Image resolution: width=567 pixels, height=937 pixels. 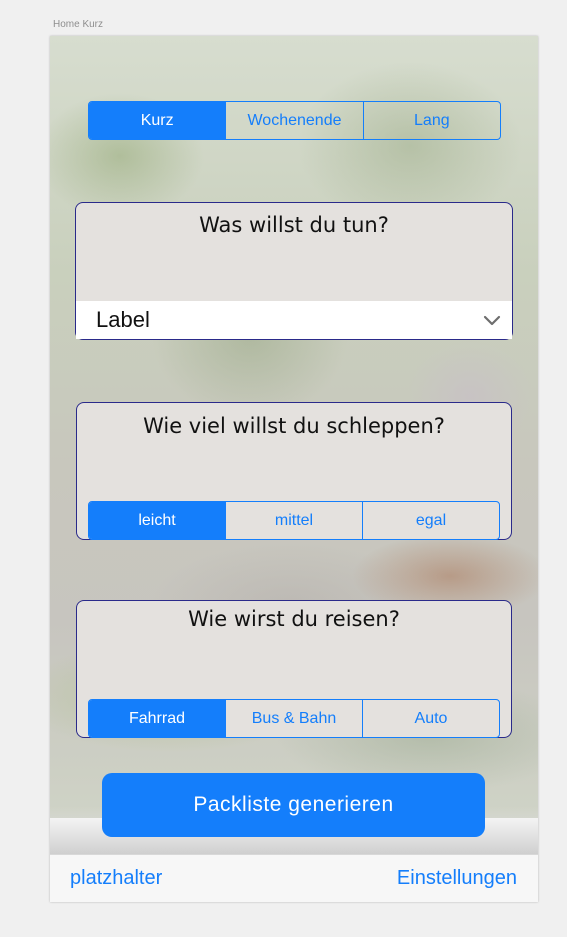 I want to click on tab-bar: platzhalter Einstellungen, so click(x=294, y=878).